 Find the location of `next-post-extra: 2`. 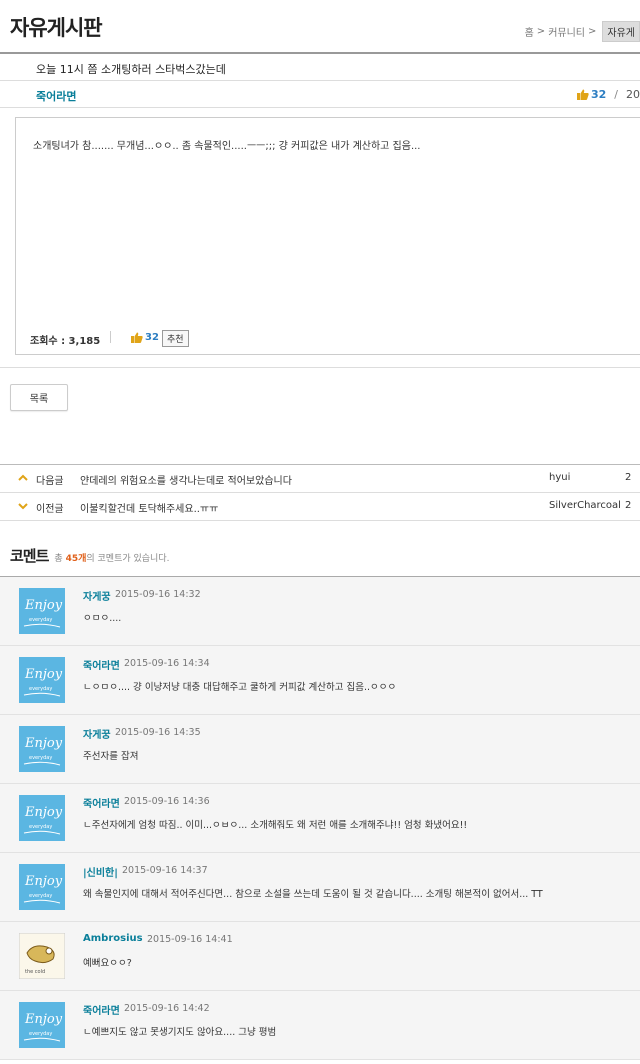

next-post-extra: 2 is located at coordinates (628, 477).